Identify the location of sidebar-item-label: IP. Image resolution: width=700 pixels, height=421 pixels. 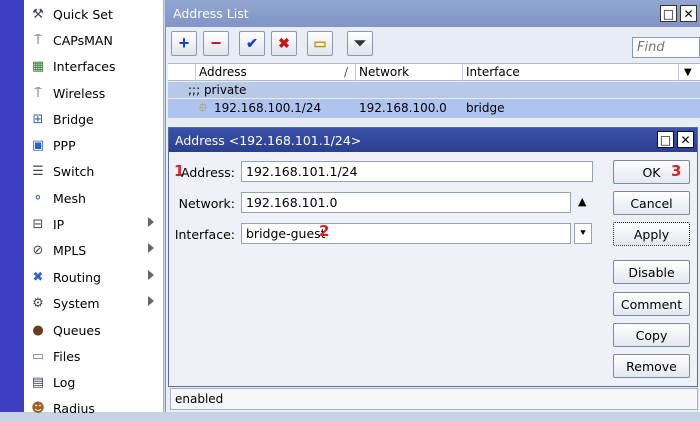
(59, 224).